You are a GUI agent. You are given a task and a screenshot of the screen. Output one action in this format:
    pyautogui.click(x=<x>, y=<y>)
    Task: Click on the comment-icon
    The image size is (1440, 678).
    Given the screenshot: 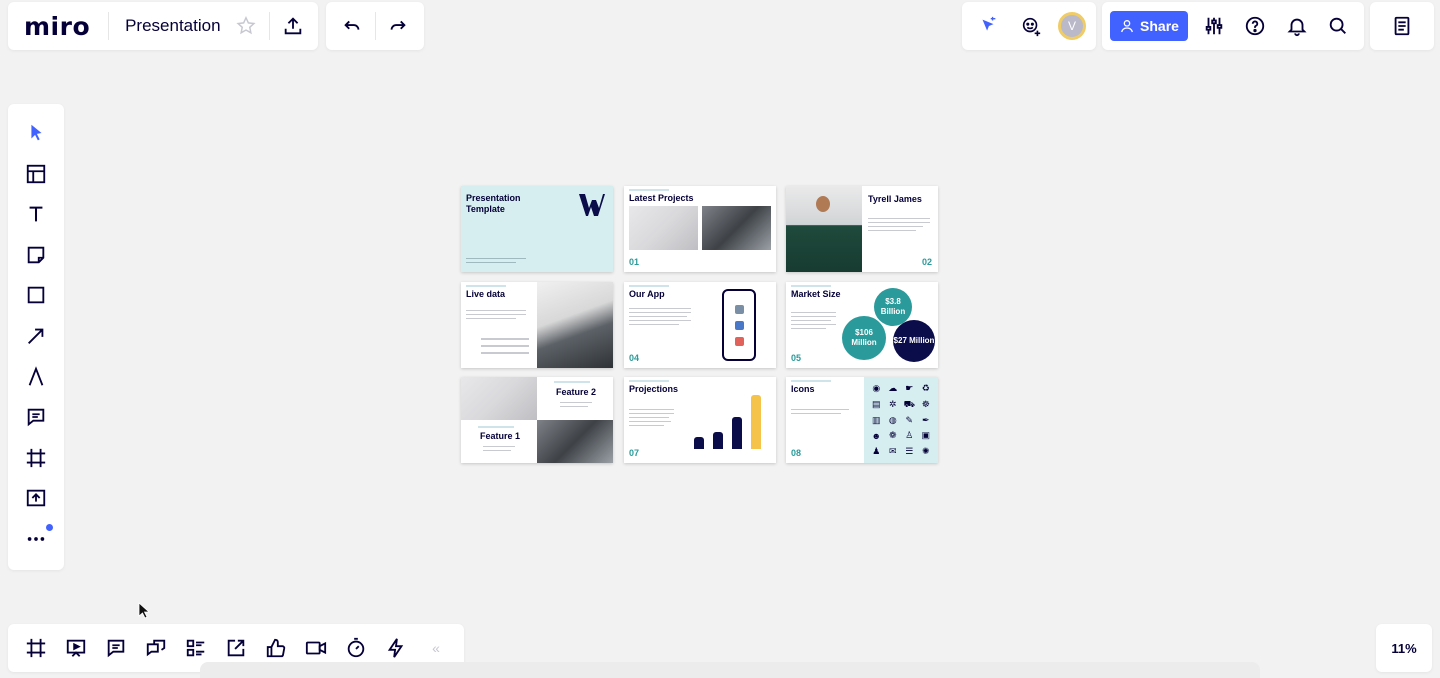 What is the action you would take?
    pyautogui.click(x=36, y=417)
    